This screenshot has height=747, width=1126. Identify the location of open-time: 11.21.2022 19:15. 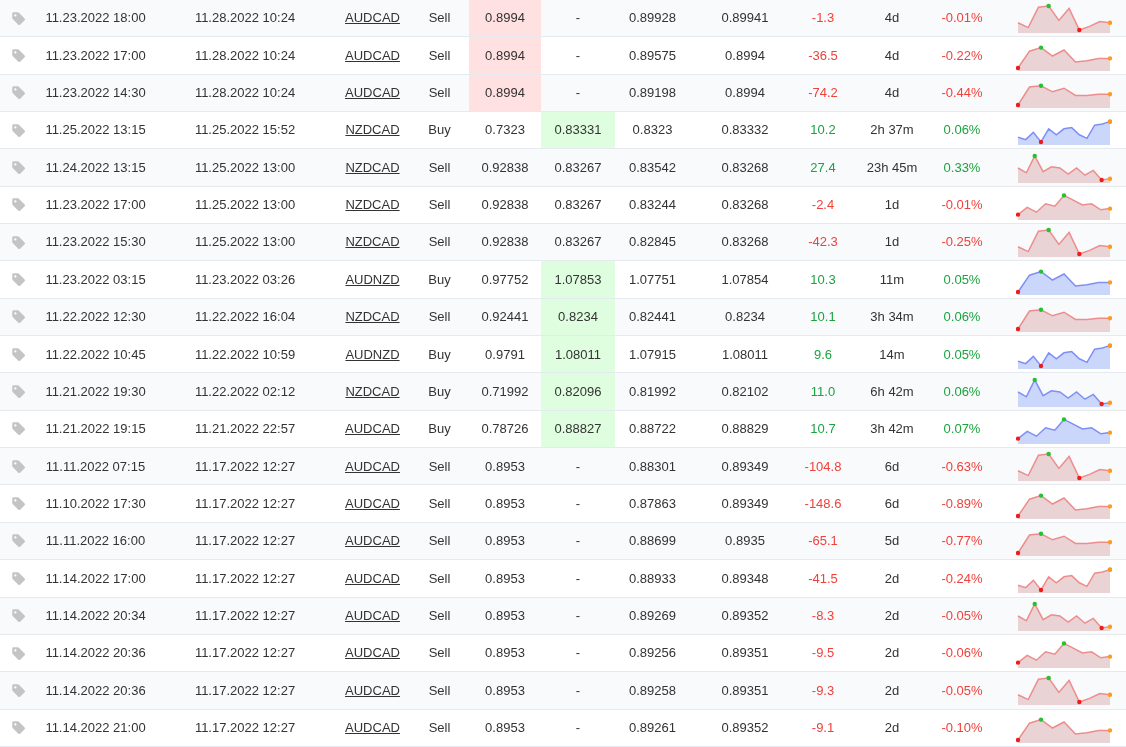
(95, 429).